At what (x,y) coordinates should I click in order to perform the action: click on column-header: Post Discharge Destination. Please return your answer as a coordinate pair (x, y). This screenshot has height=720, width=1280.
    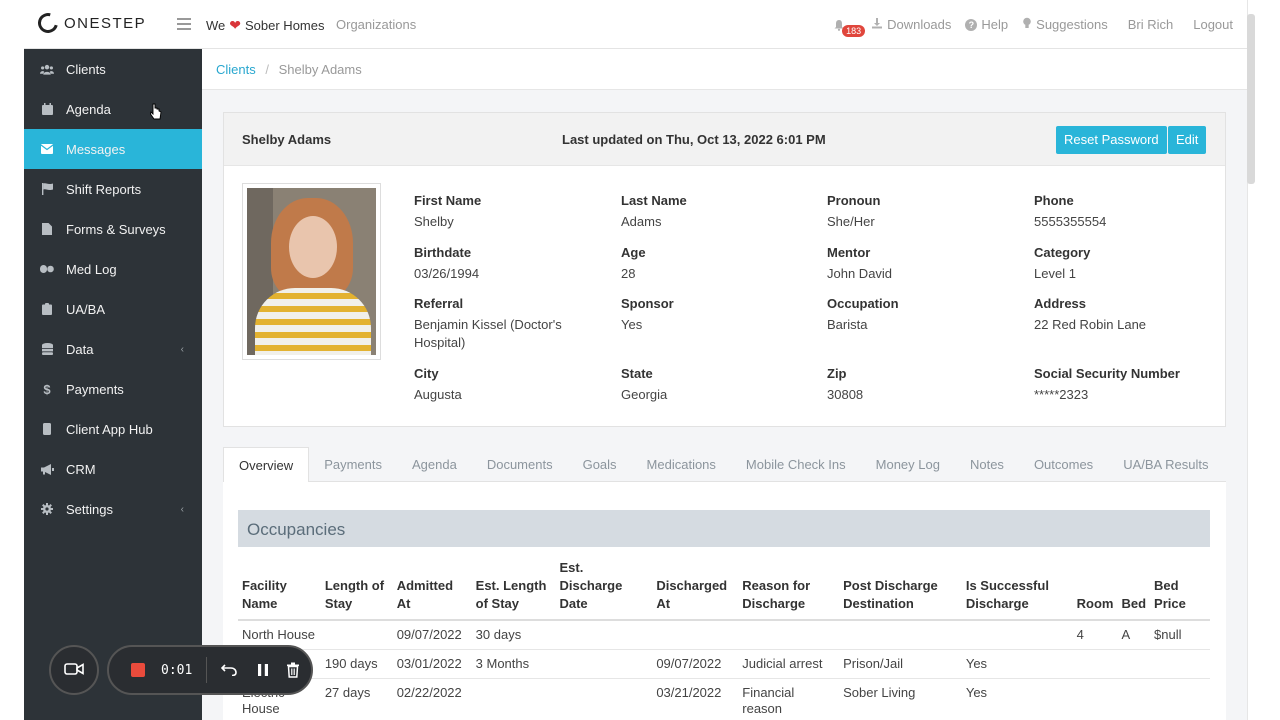
    Looking at the image, I should click on (900, 588).